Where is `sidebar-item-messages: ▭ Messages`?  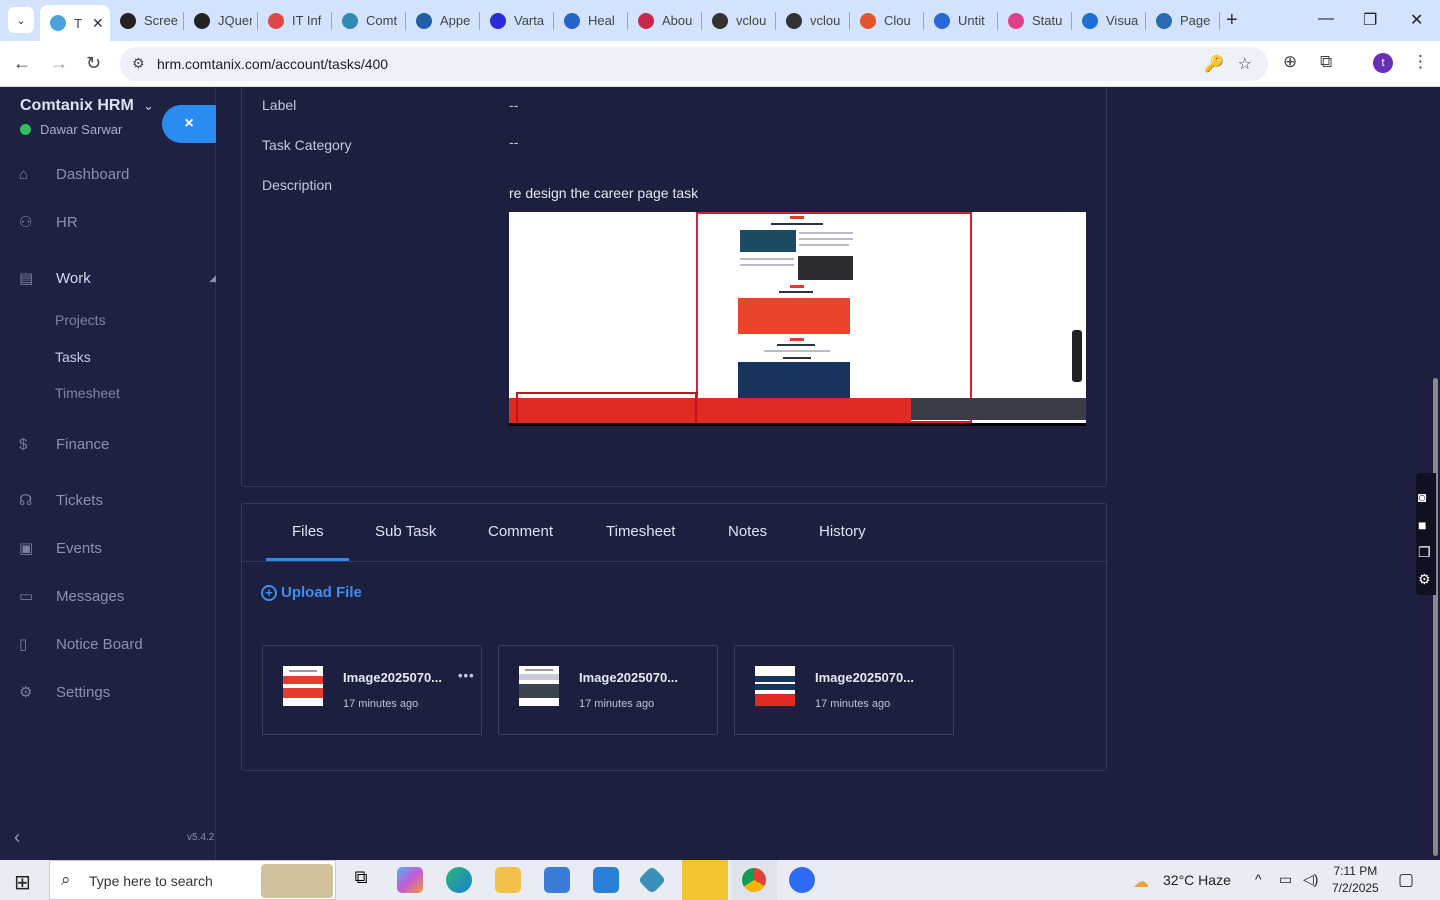 sidebar-item-messages: ▭ Messages is located at coordinates (108, 596).